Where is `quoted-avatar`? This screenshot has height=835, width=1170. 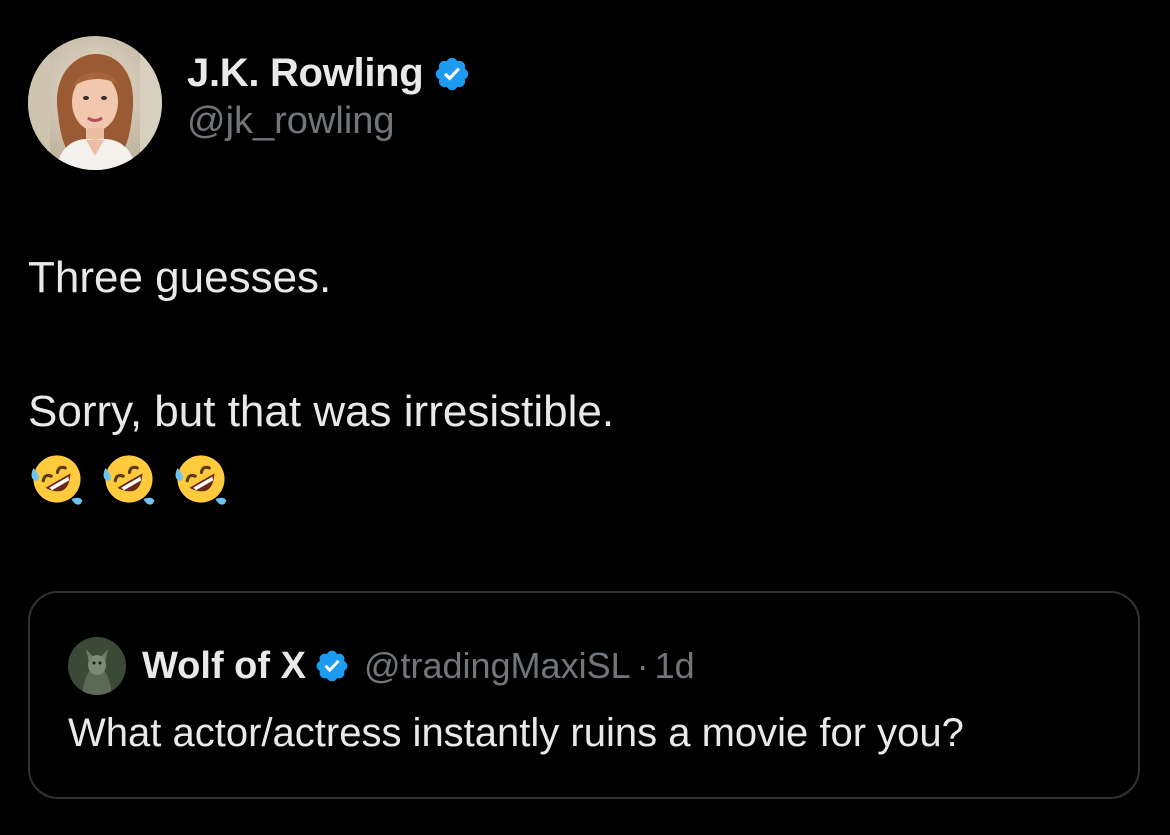 quoted-avatar is located at coordinates (97, 666).